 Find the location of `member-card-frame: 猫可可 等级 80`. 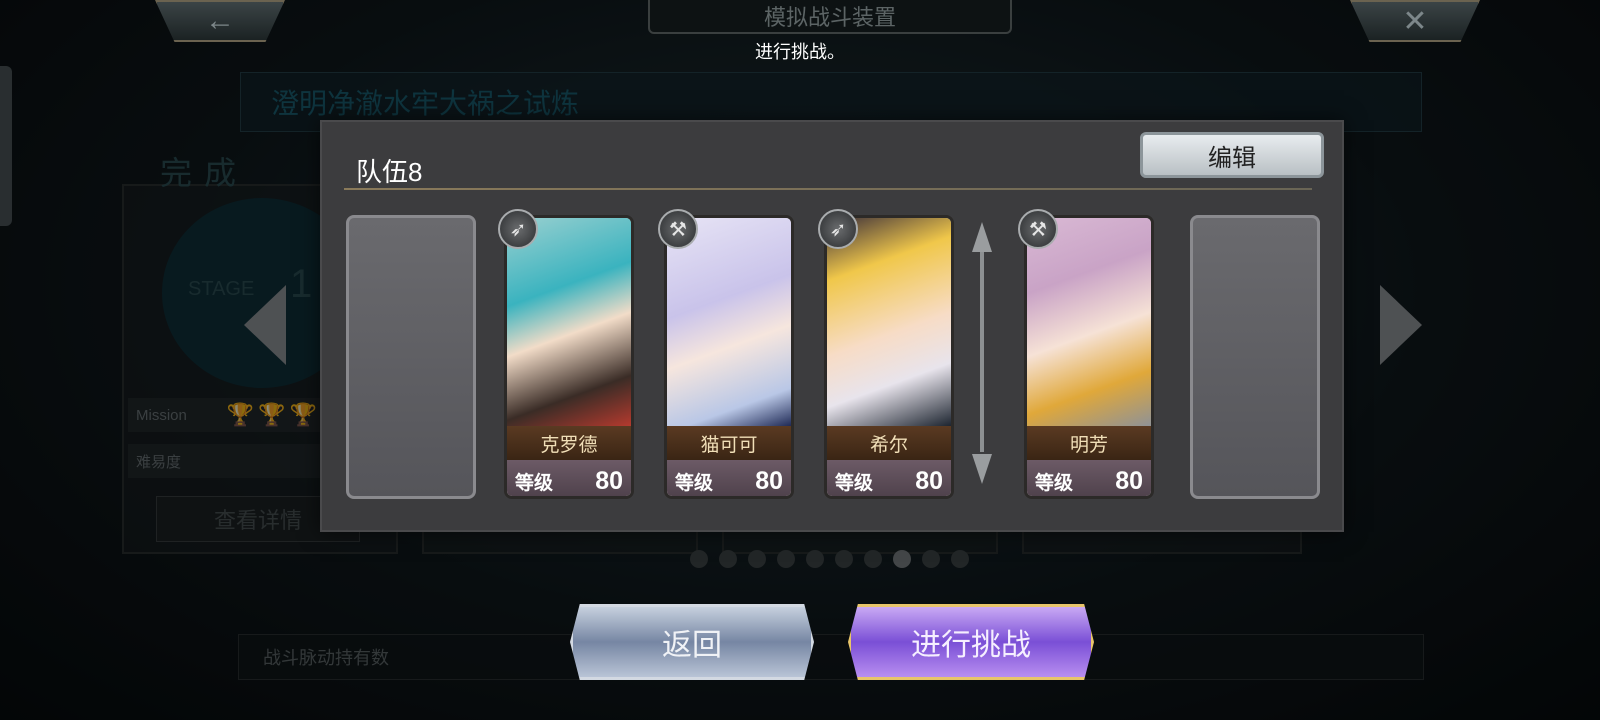

member-card-frame: 猫可可 等级 80 is located at coordinates (729, 357).